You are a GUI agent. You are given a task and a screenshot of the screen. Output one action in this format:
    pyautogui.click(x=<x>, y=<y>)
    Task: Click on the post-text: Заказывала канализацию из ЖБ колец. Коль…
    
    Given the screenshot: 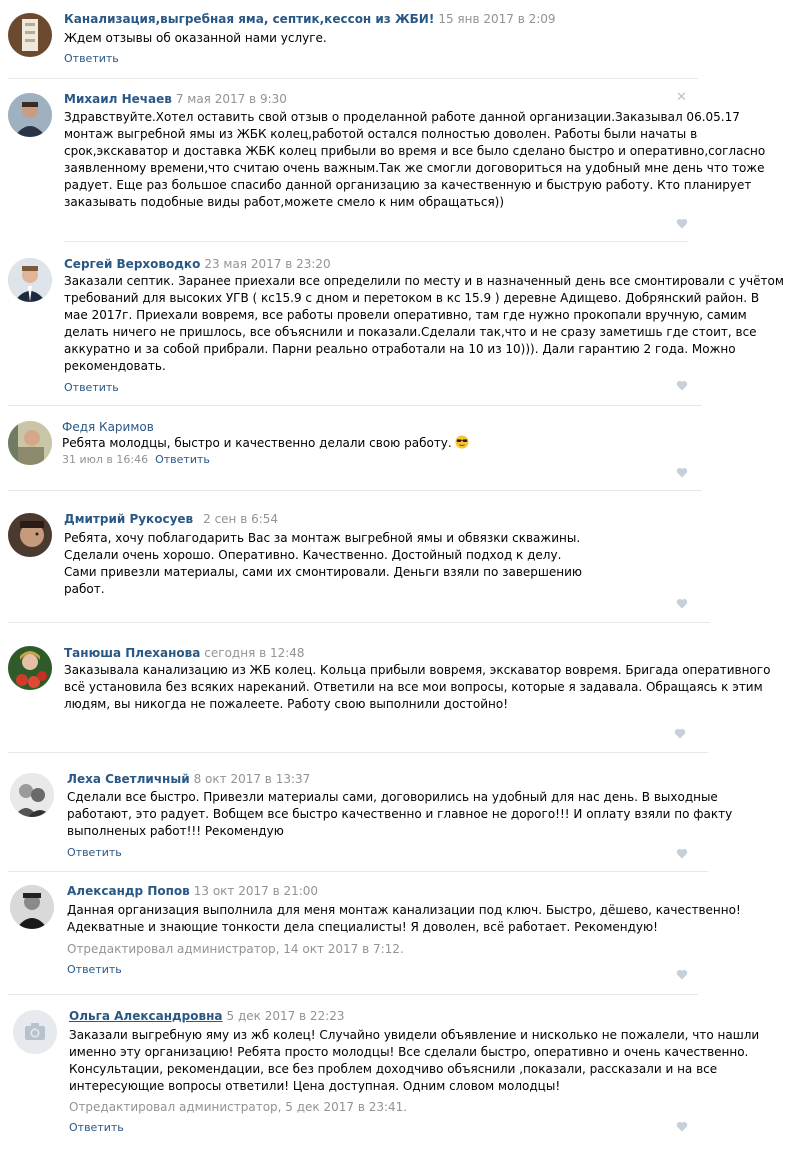 What is the action you would take?
    pyautogui.click(x=417, y=687)
    